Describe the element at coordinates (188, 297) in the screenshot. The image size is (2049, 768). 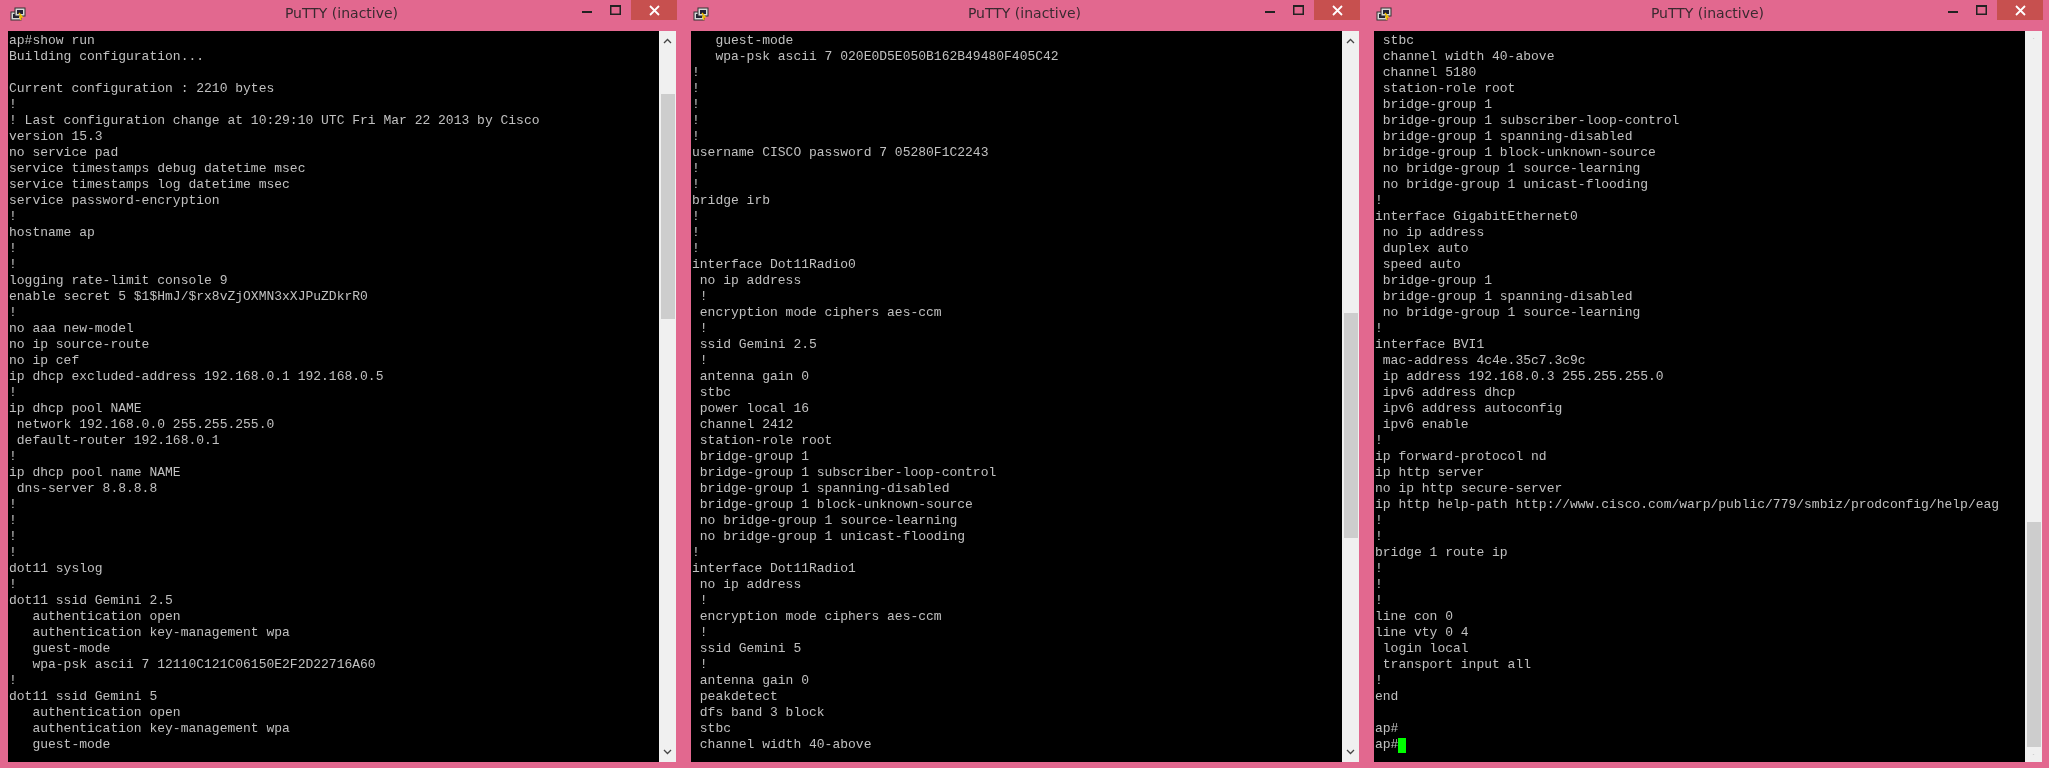
I see `terminal-line: enable secret 5 $1$HmJ/$rx8vZjOXMN3xXJPuZDkrR0` at that location.